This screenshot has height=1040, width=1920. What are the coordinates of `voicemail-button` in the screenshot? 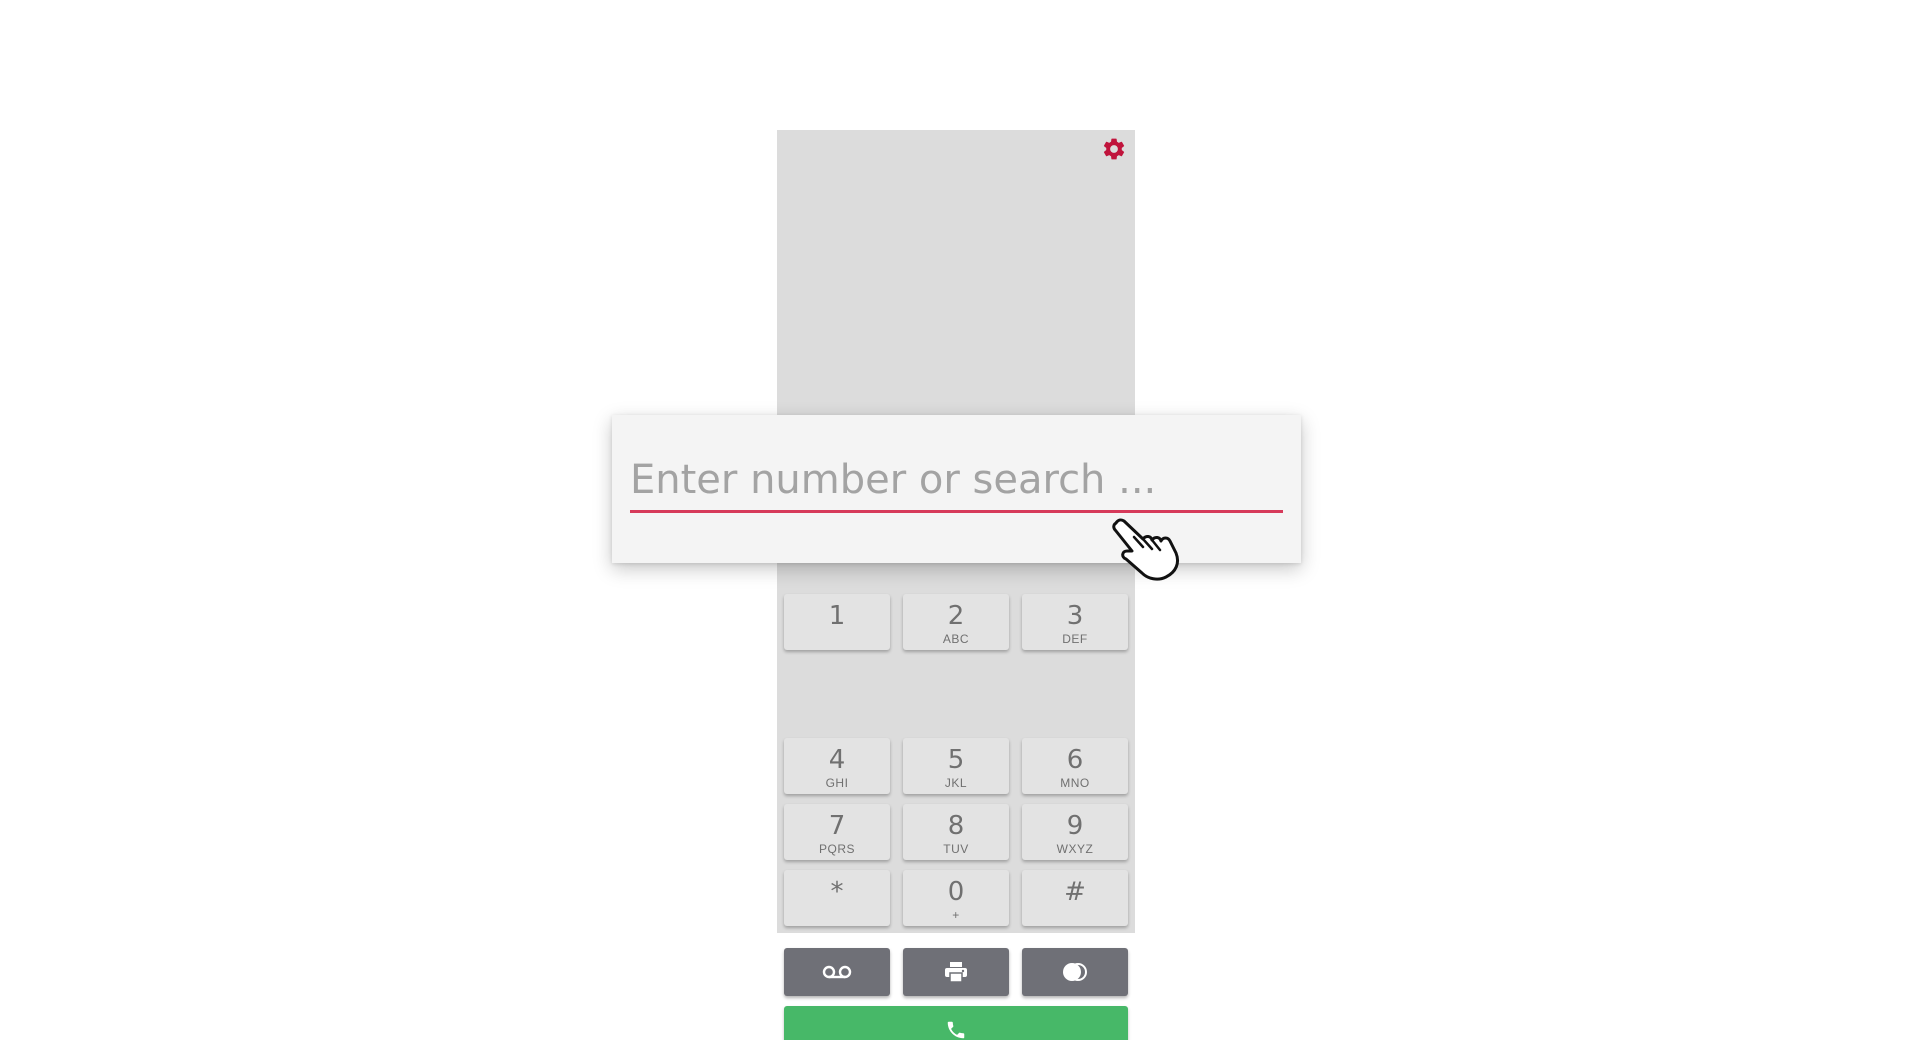 It's located at (837, 972).